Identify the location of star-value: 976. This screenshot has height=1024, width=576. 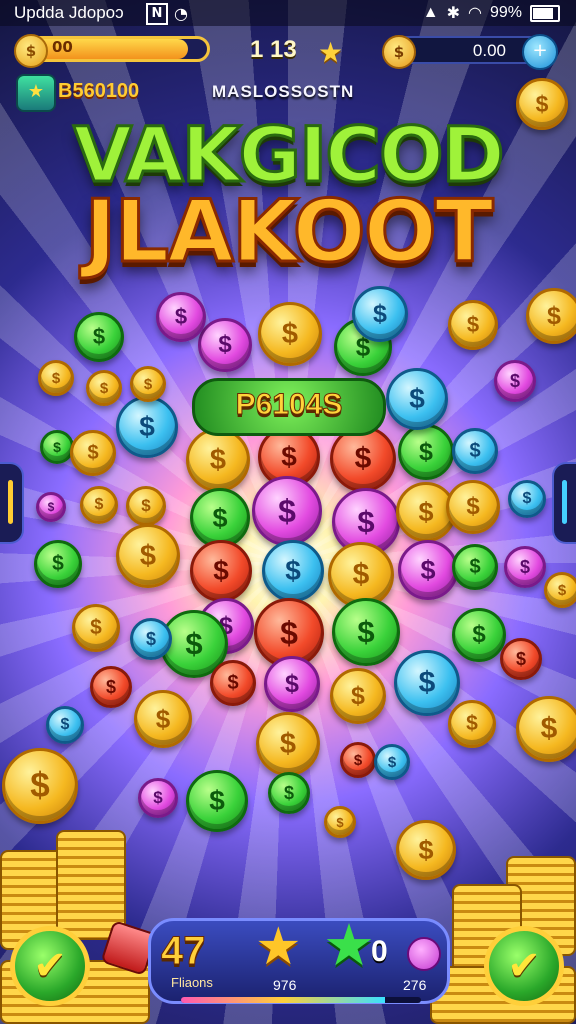
(285, 985).